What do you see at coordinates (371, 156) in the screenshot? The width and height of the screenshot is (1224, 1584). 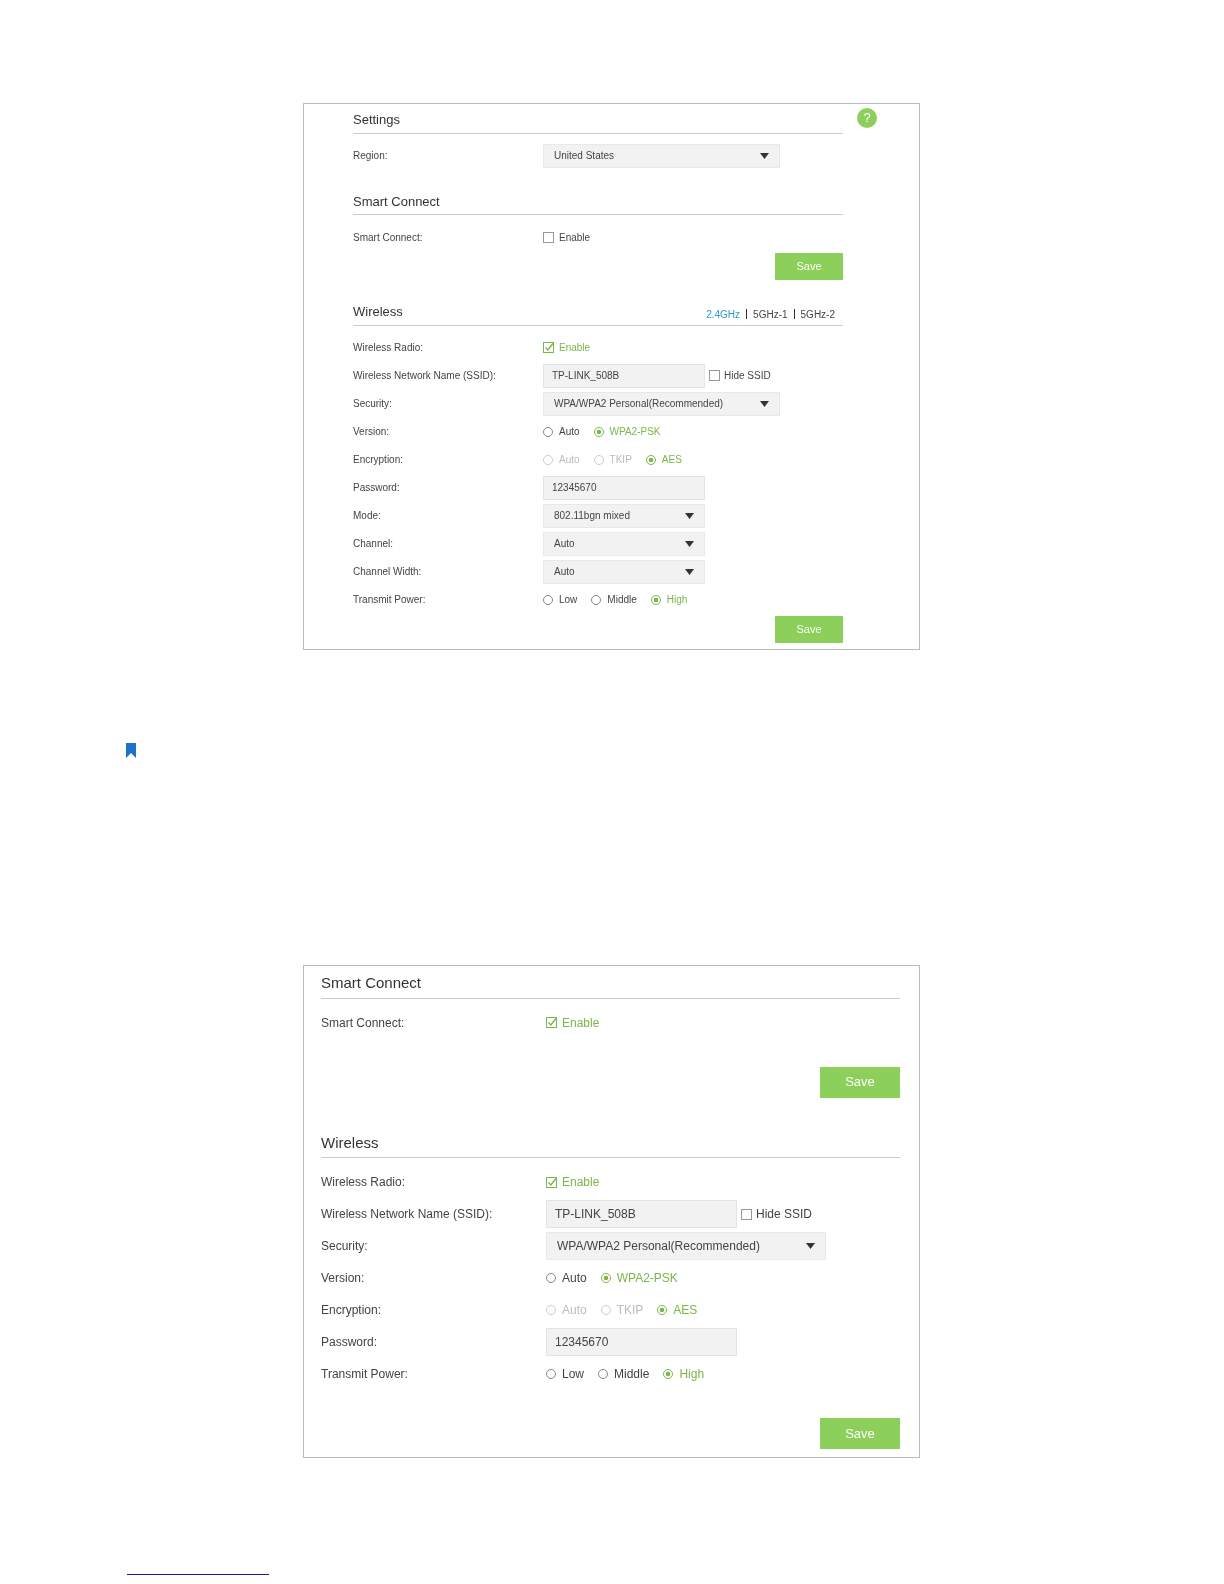 I see `field-label: Region:` at bounding box center [371, 156].